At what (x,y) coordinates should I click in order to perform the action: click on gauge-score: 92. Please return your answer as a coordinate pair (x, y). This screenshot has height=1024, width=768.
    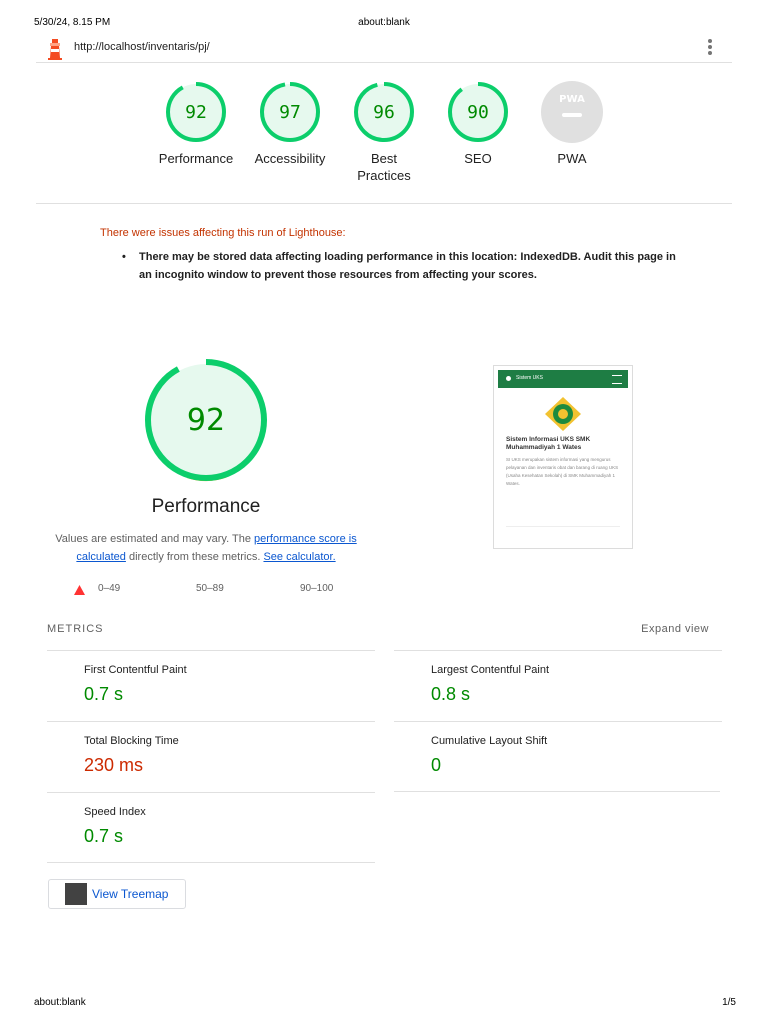
    Looking at the image, I should click on (196, 112).